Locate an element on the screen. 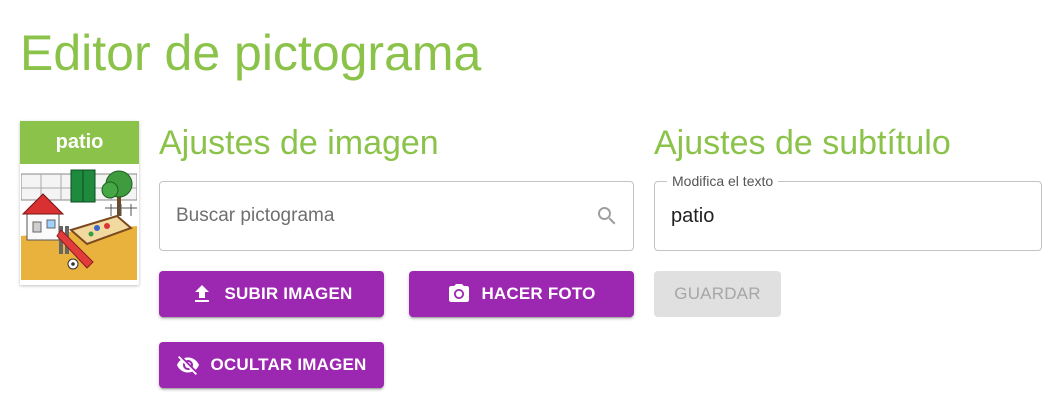 Image resolution: width=1061 pixels, height=406 pixels. subtitle-text-field: Modifica el texto is located at coordinates (848, 212).